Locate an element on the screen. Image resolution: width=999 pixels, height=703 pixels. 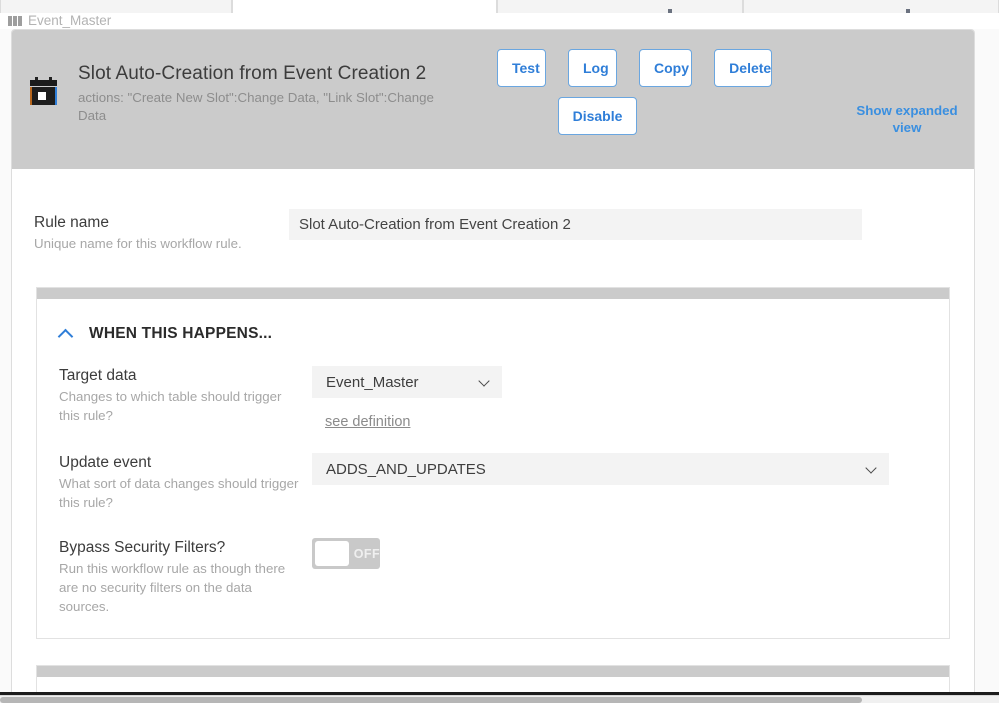
target-data-value: Event_Master is located at coordinates (372, 382).